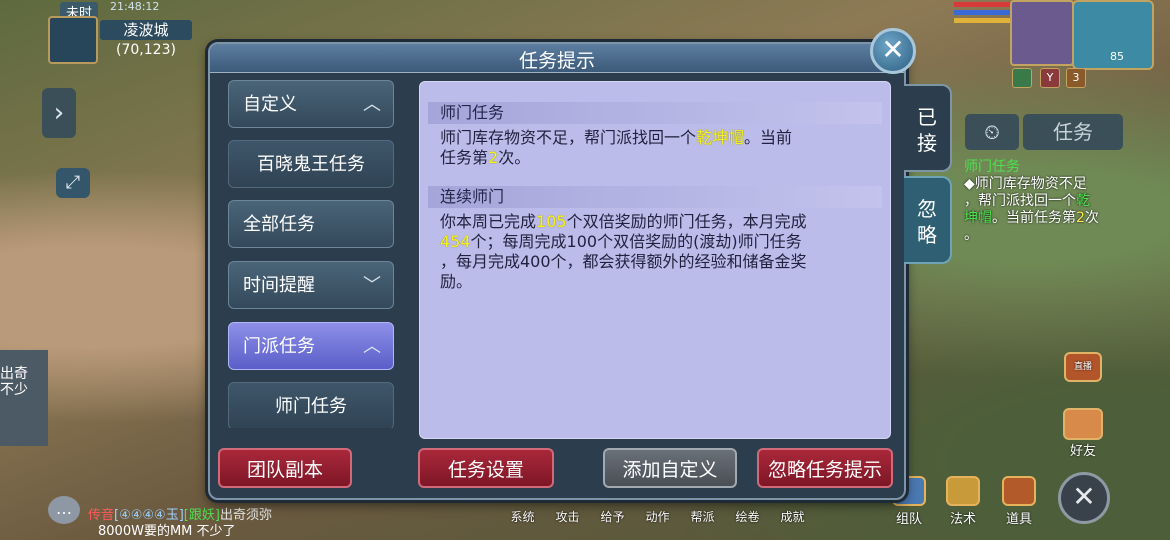 The width and height of the screenshot is (1170, 540). I want to click on menu-all-tasks: 全部任务, so click(311, 224).